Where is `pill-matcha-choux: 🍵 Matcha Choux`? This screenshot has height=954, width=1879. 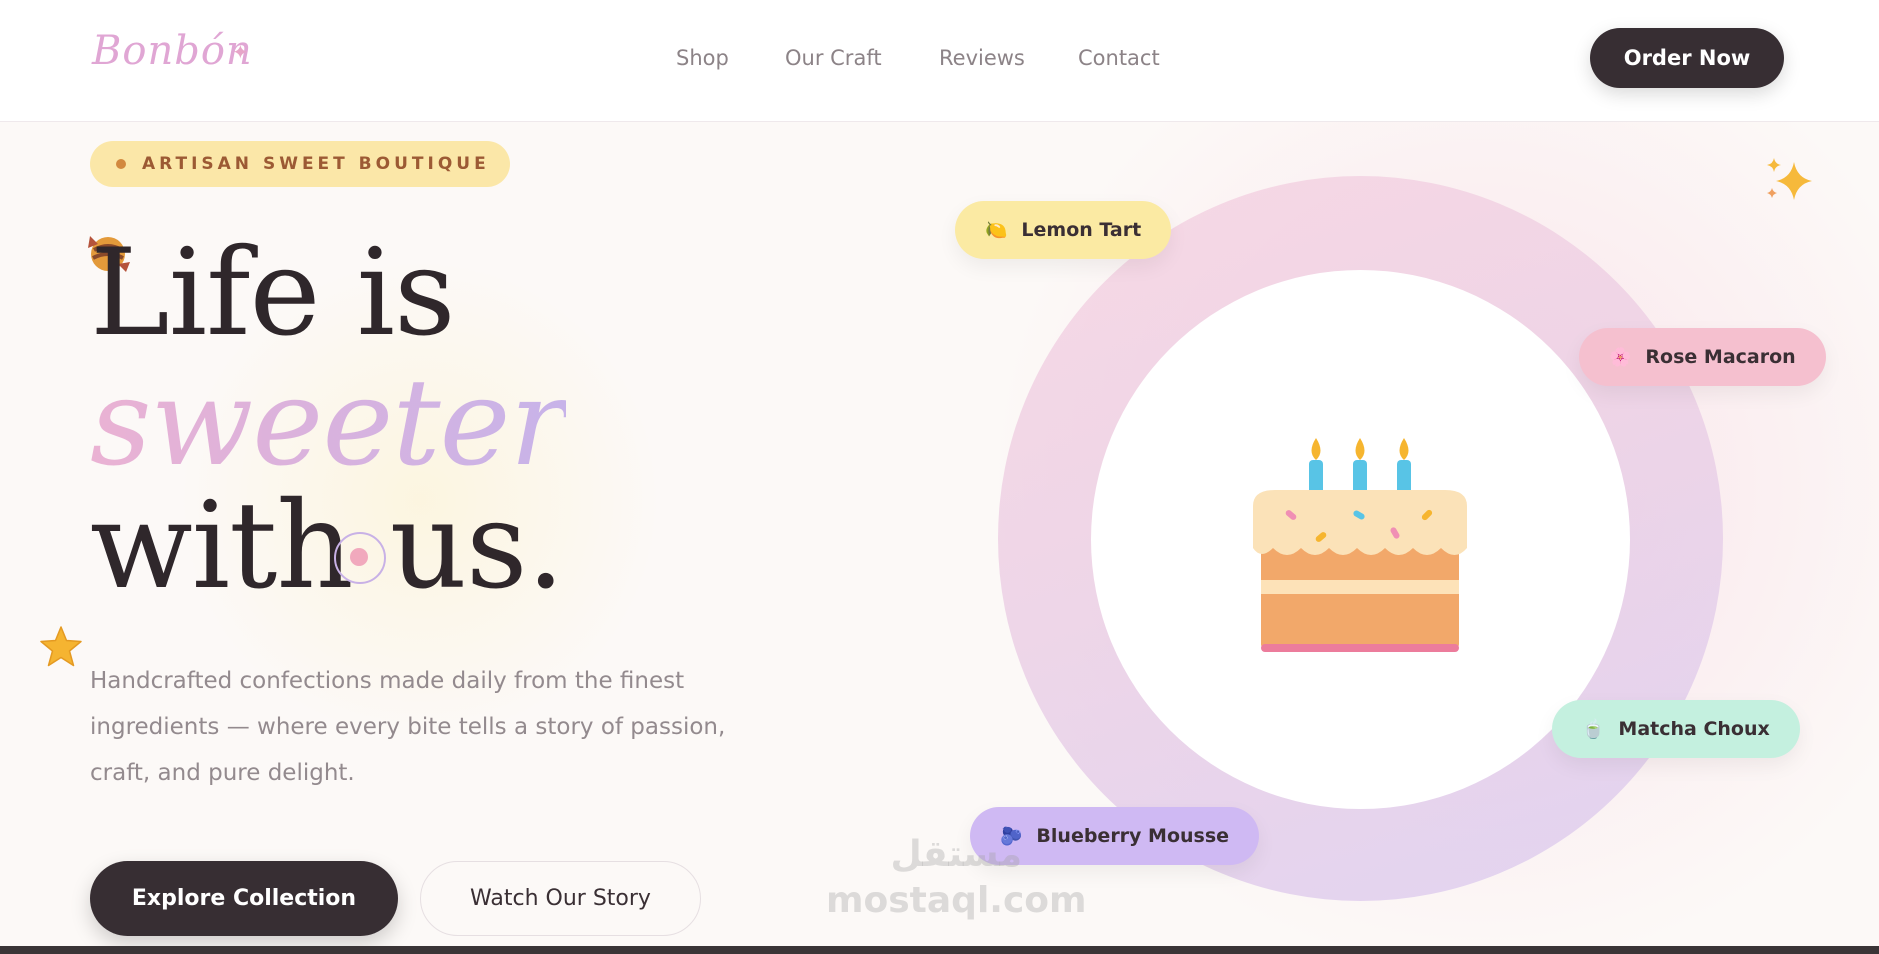 pill-matcha-choux: 🍵 Matcha Choux is located at coordinates (1676, 729).